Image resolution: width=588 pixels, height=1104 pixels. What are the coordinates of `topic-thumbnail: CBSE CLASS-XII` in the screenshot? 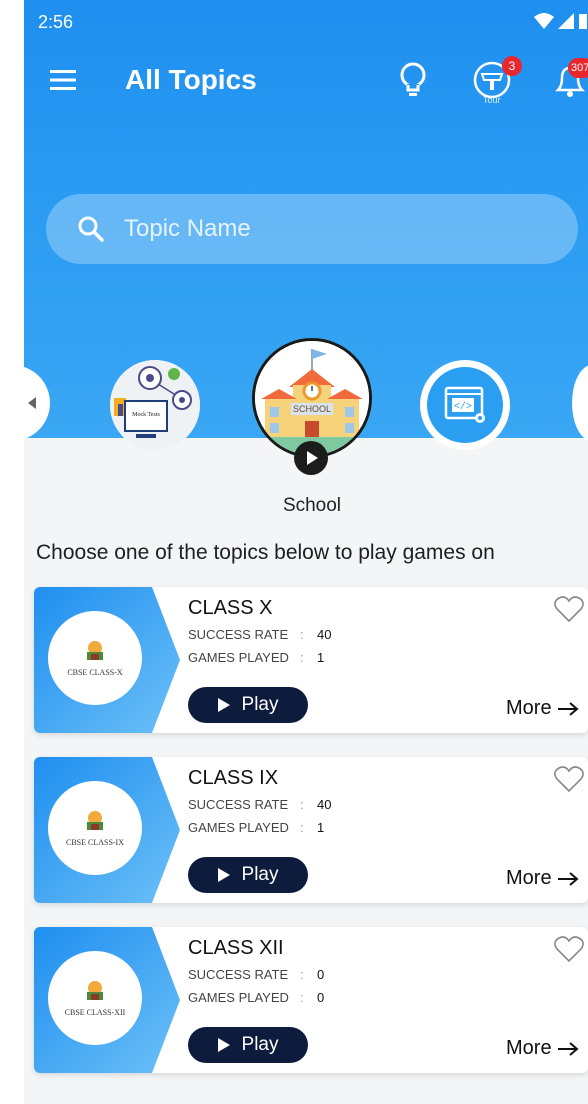 It's located at (112, 1000).